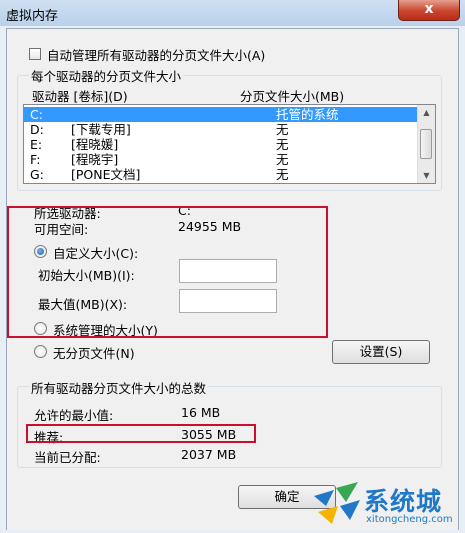  Describe the element at coordinates (403, 501) in the screenshot. I see `watermark-text: 系统城` at that location.